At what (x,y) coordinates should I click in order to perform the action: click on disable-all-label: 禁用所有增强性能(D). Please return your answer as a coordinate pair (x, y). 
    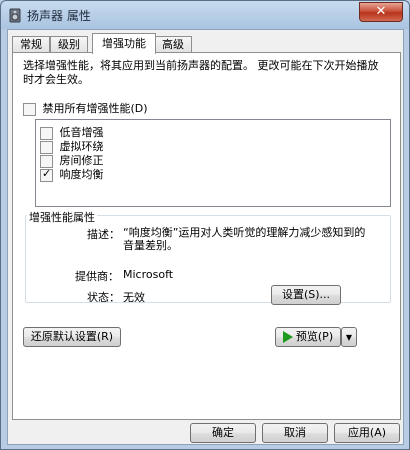
    Looking at the image, I should click on (95, 108).